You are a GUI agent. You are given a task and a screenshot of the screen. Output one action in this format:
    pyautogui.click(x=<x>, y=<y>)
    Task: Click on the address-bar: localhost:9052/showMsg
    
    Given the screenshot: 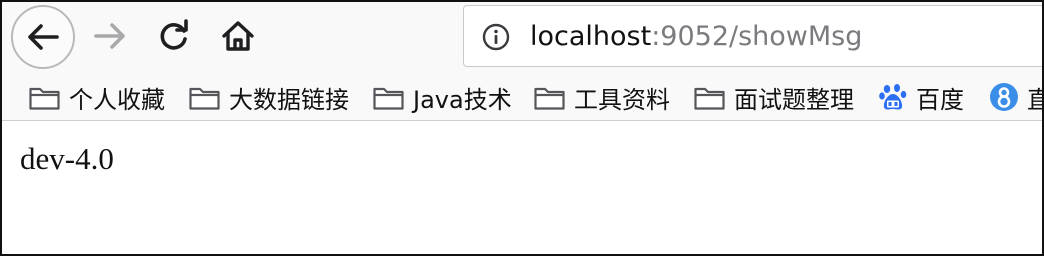 What is the action you would take?
    pyautogui.click(x=752, y=36)
    